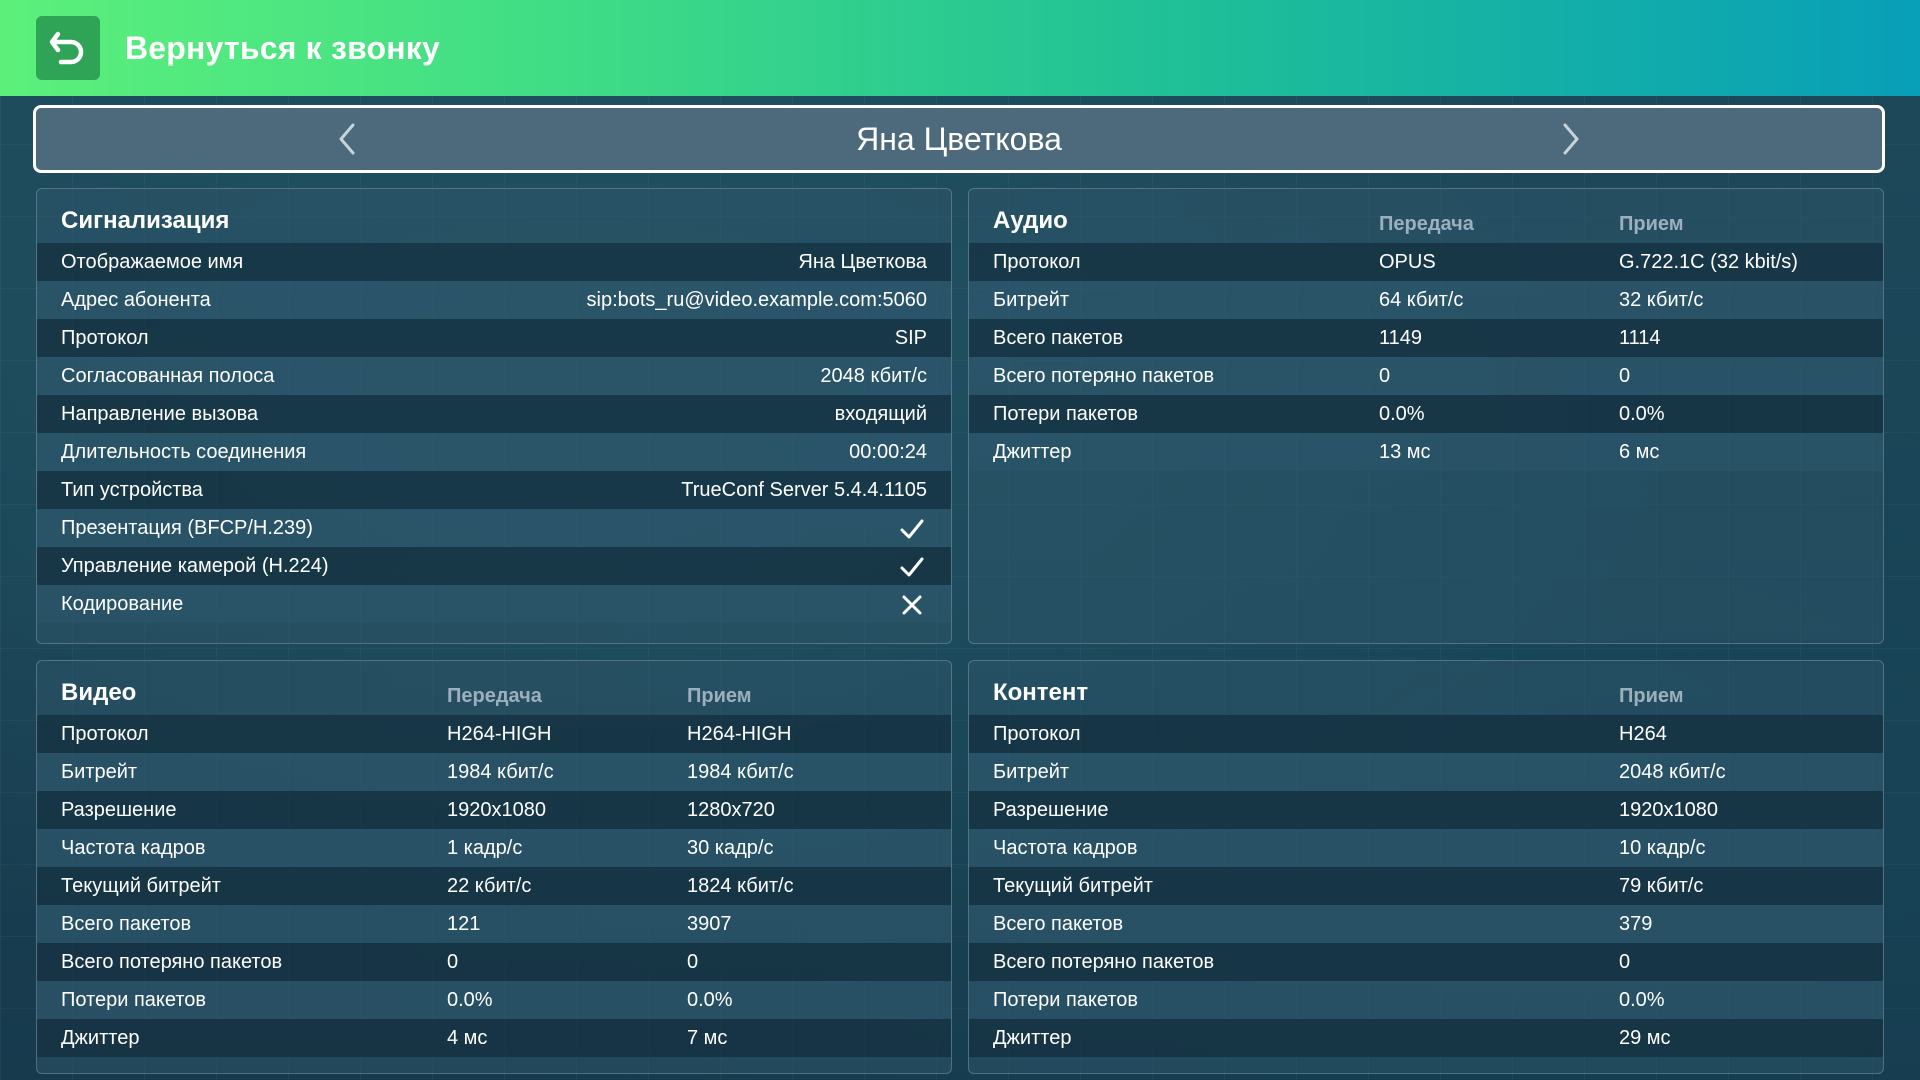  What do you see at coordinates (187, 528) in the screenshot?
I see `row-label: Презентация (BFCP/H.239)` at bounding box center [187, 528].